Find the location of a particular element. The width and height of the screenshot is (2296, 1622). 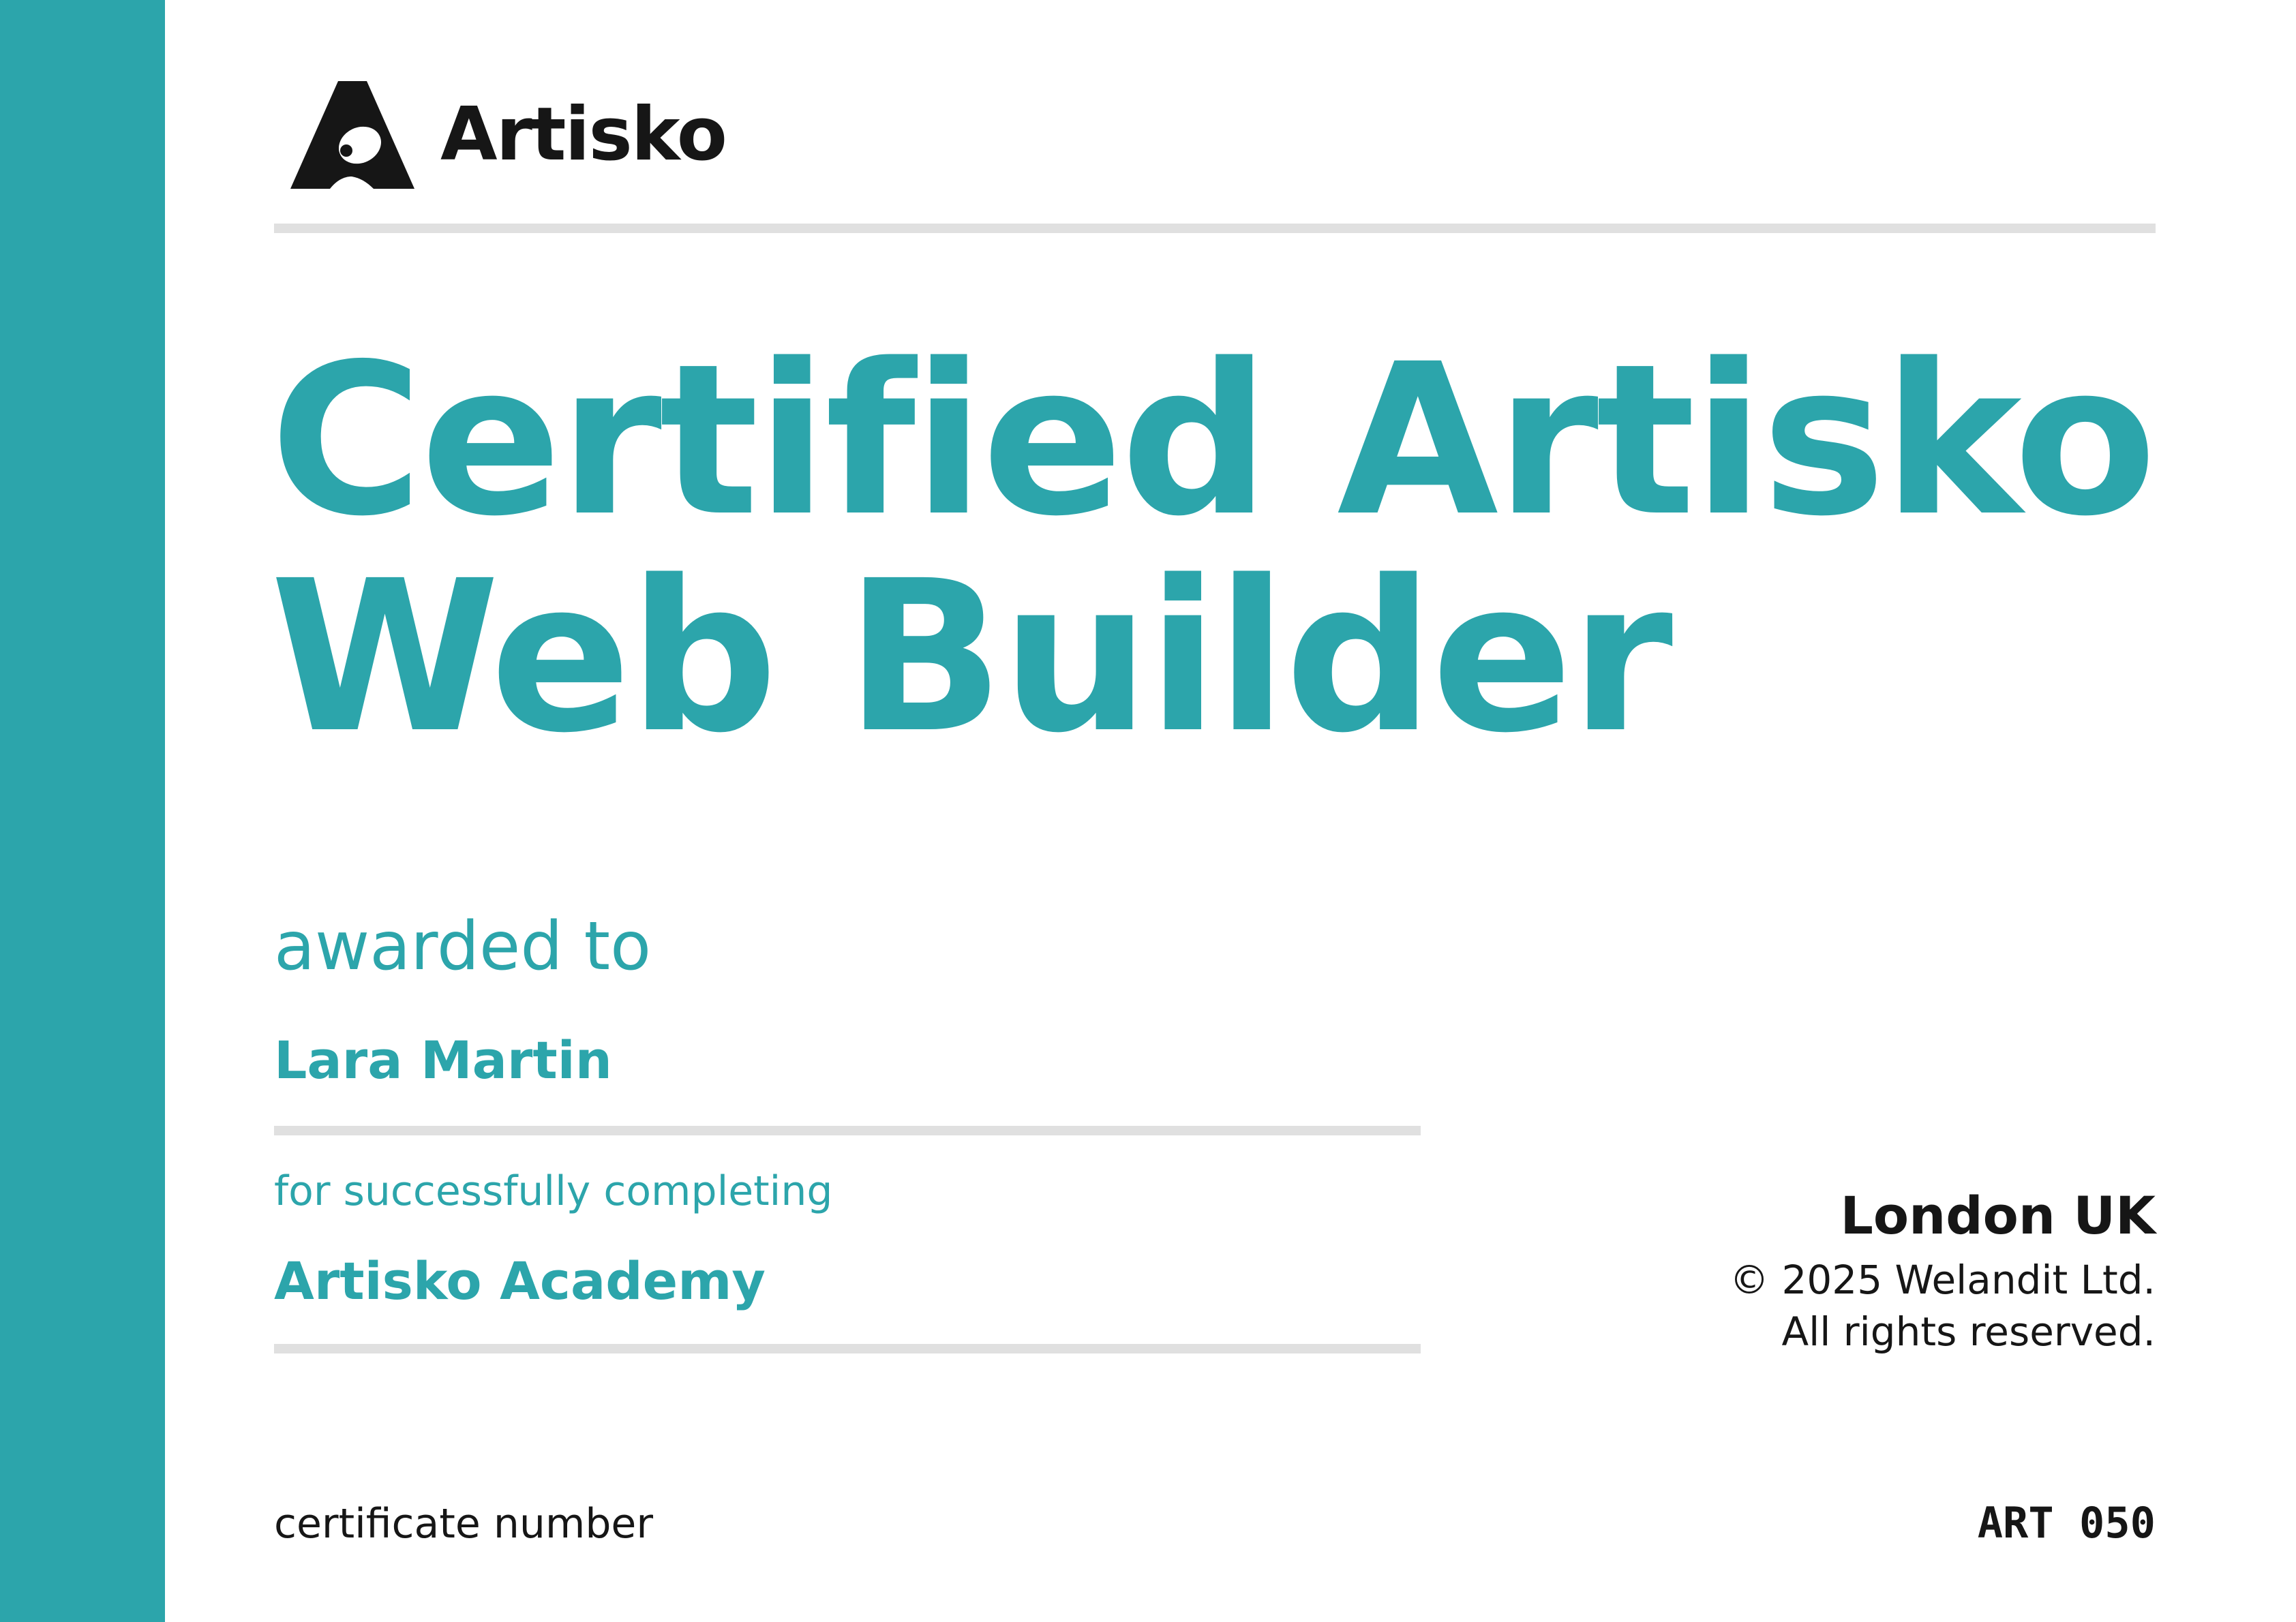

copyright-line-2: All rights reserved. is located at coordinates (1968, 1332).